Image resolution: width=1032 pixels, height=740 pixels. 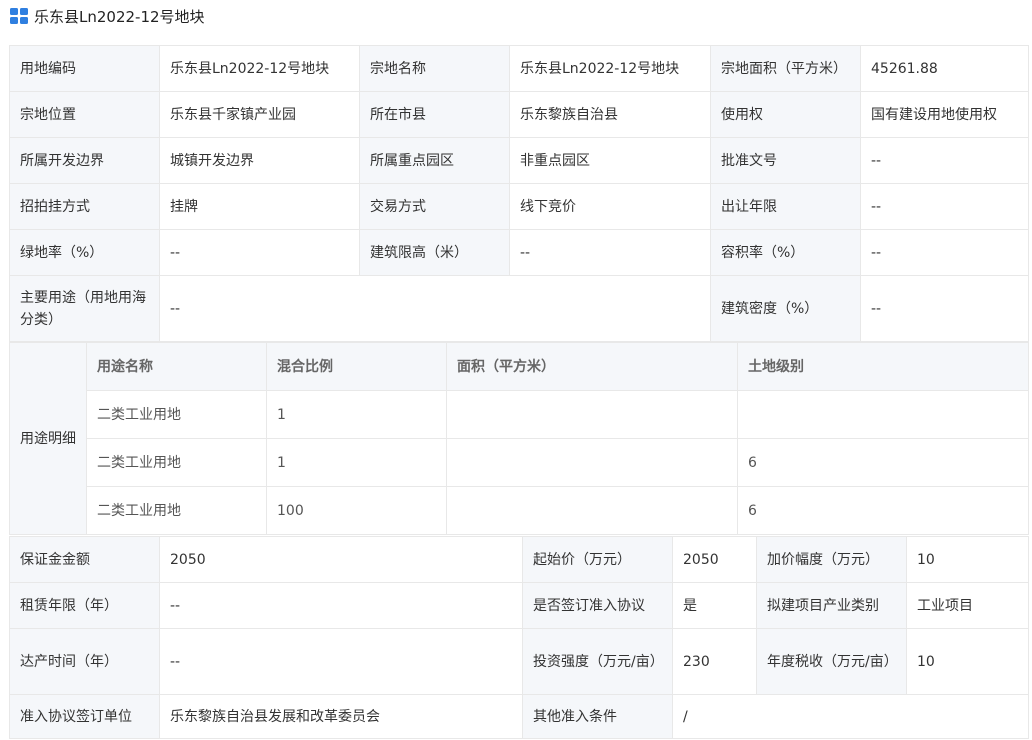 I want to click on green-rate-label: 绿地率（%）, so click(x=84, y=252).